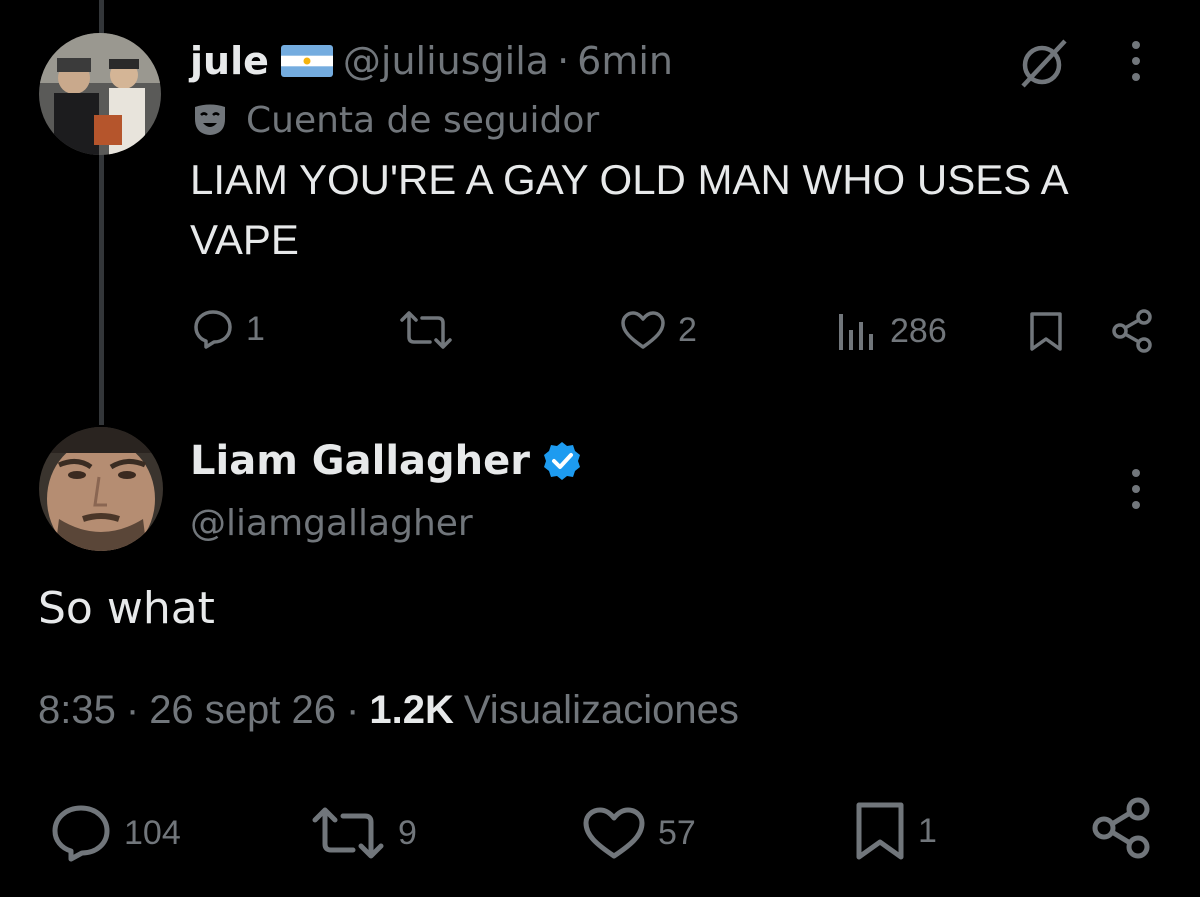 The image size is (1200, 897). I want to click on like-button: 57, so click(639, 833).